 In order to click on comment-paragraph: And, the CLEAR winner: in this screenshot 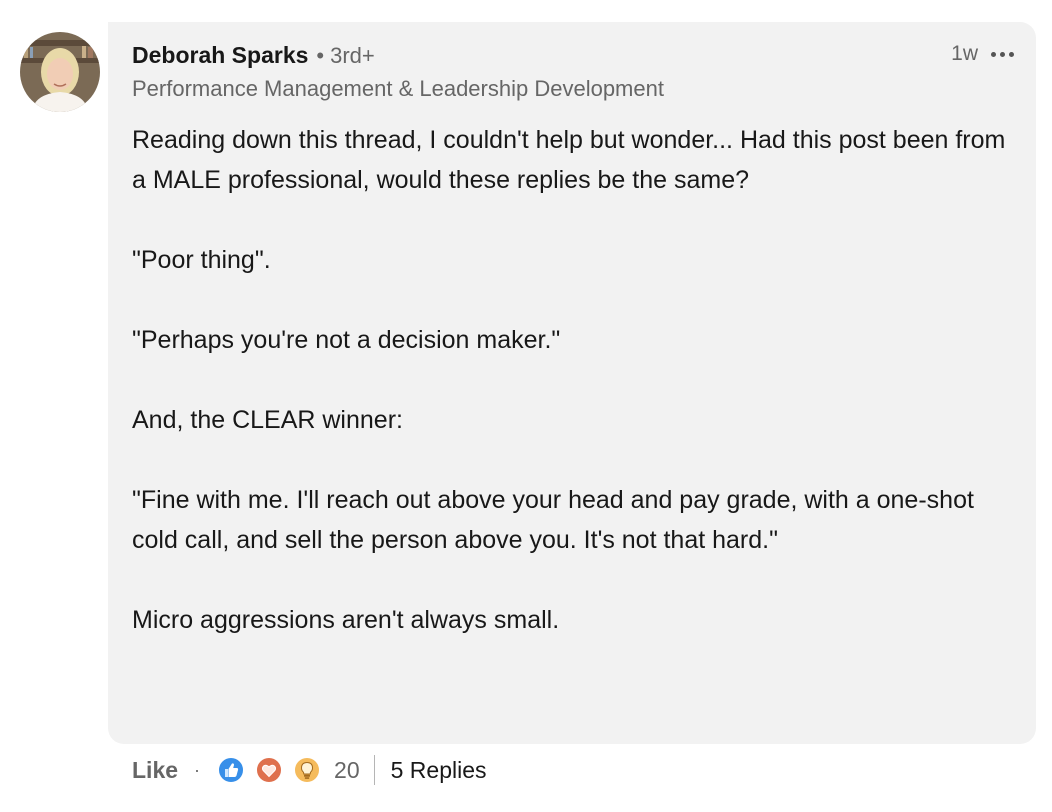, I will do `click(267, 420)`.